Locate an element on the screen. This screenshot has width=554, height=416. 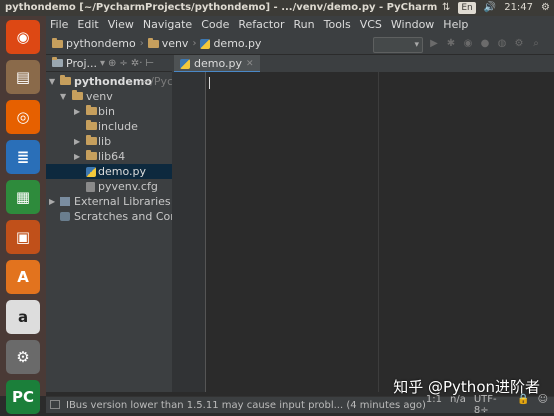
breadcrumb-label: demo.py is located at coordinates (237, 43).